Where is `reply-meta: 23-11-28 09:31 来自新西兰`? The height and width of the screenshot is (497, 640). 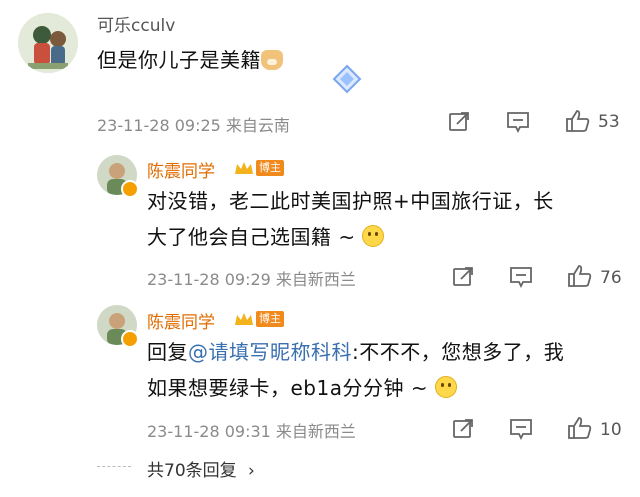
reply-meta: 23-11-28 09:31 来自新西兰 is located at coordinates (251, 430).